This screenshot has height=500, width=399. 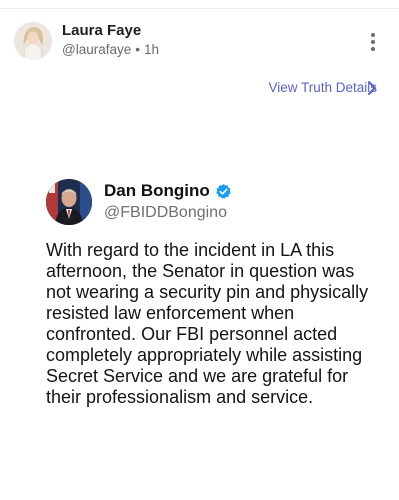 I want to click on more-options-button, so click(x=373, y=42).